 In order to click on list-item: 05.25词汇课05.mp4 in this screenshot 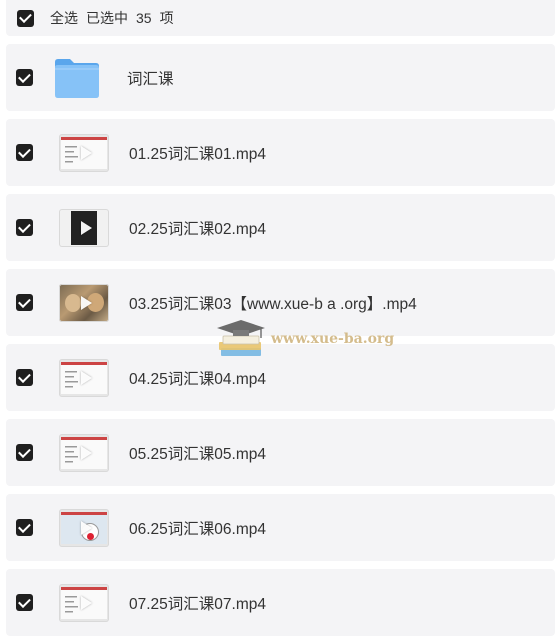, I will do `click(280, 452)`.